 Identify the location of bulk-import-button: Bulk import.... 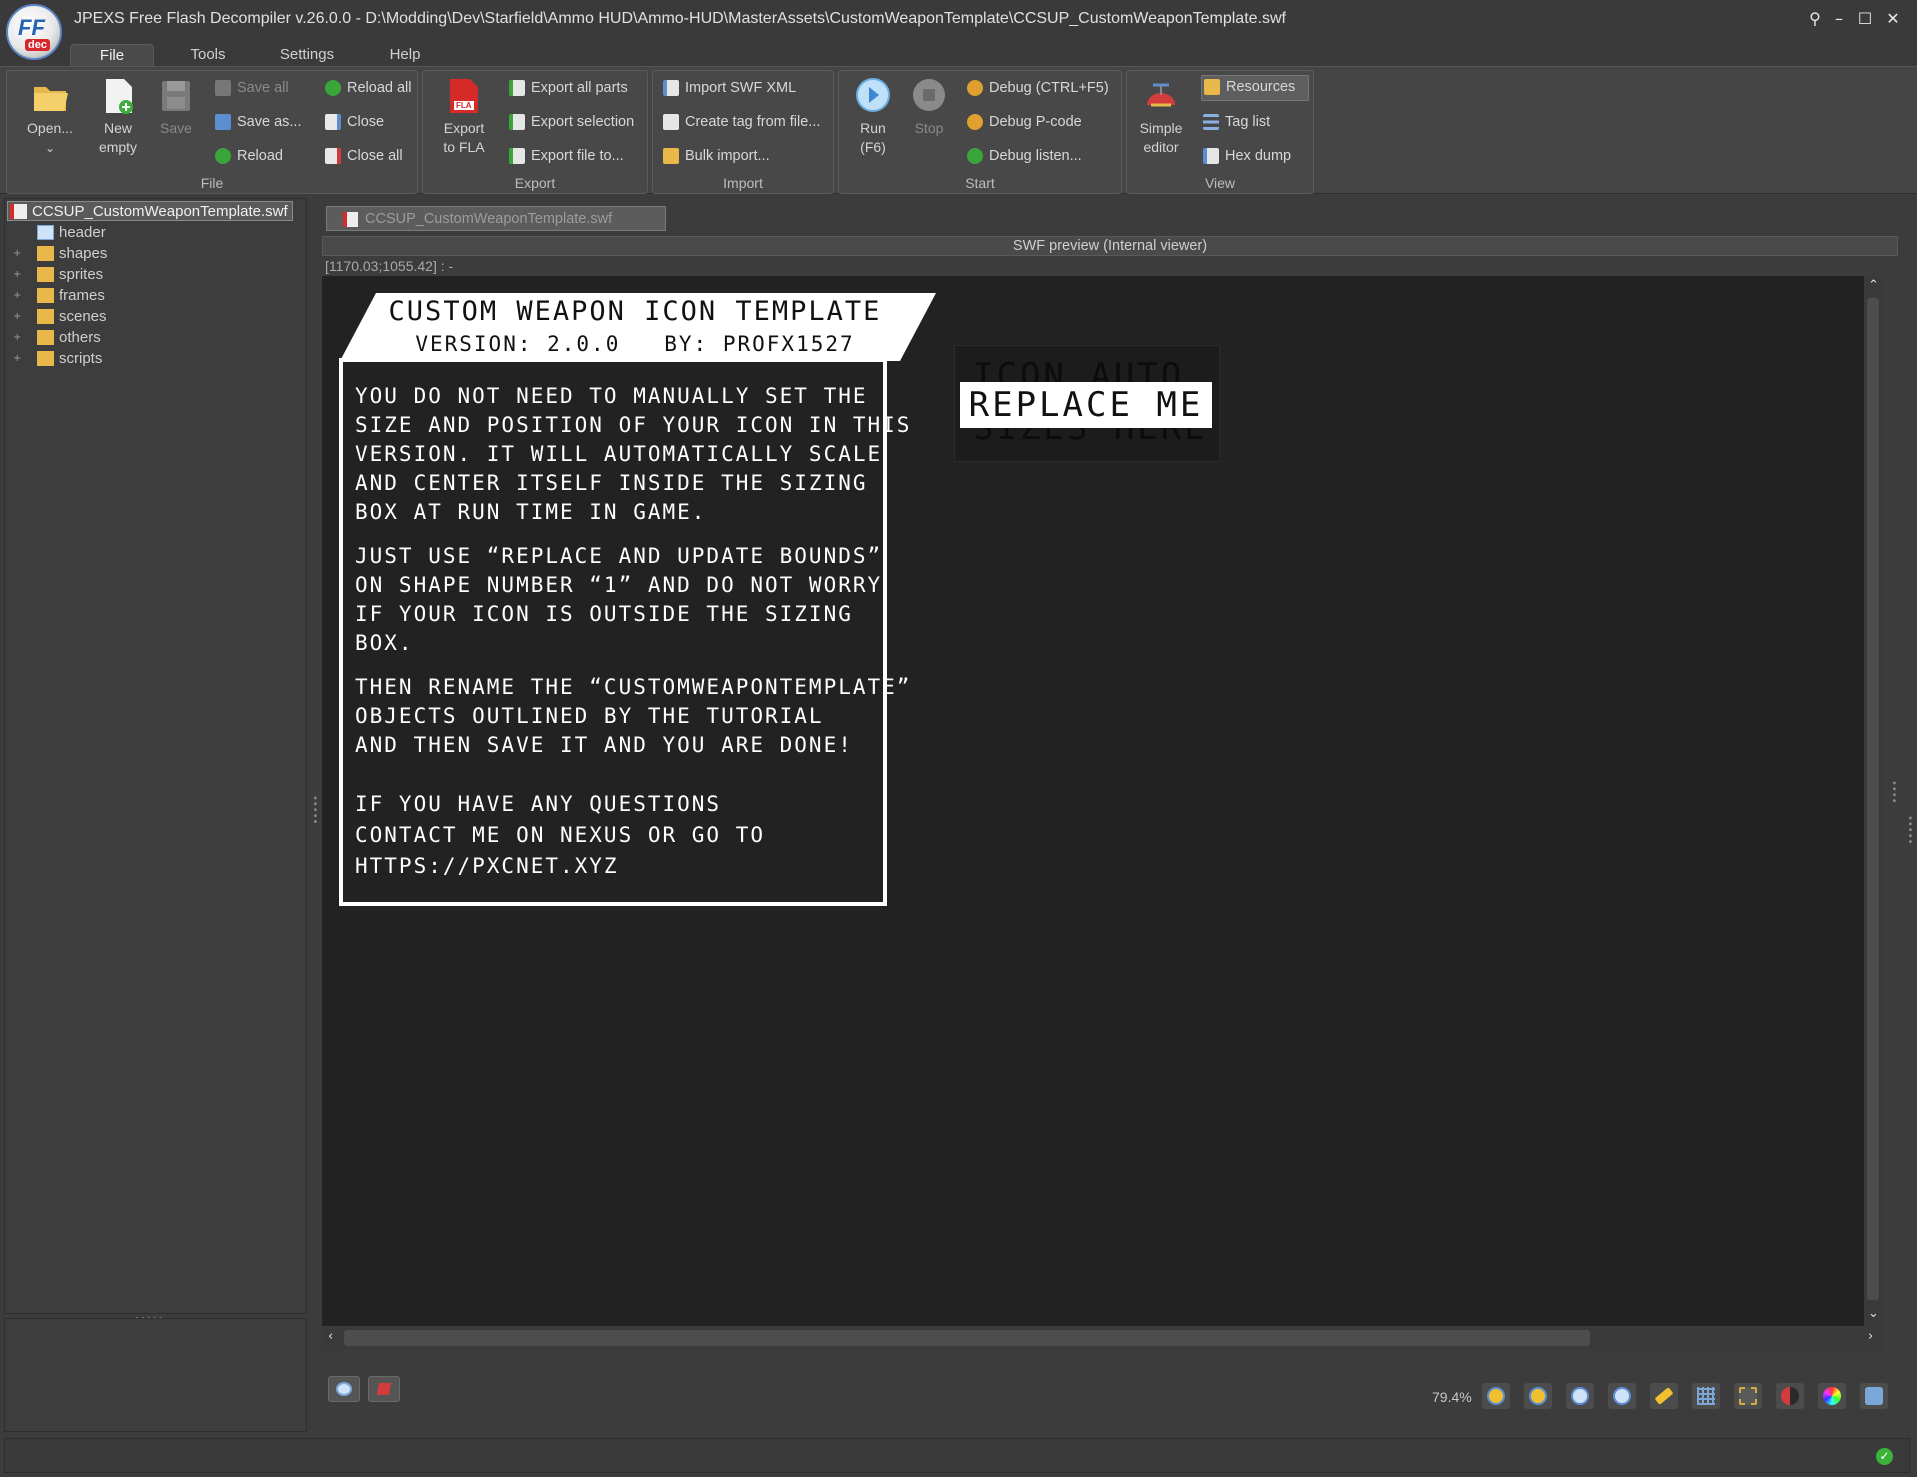
(715, 156).